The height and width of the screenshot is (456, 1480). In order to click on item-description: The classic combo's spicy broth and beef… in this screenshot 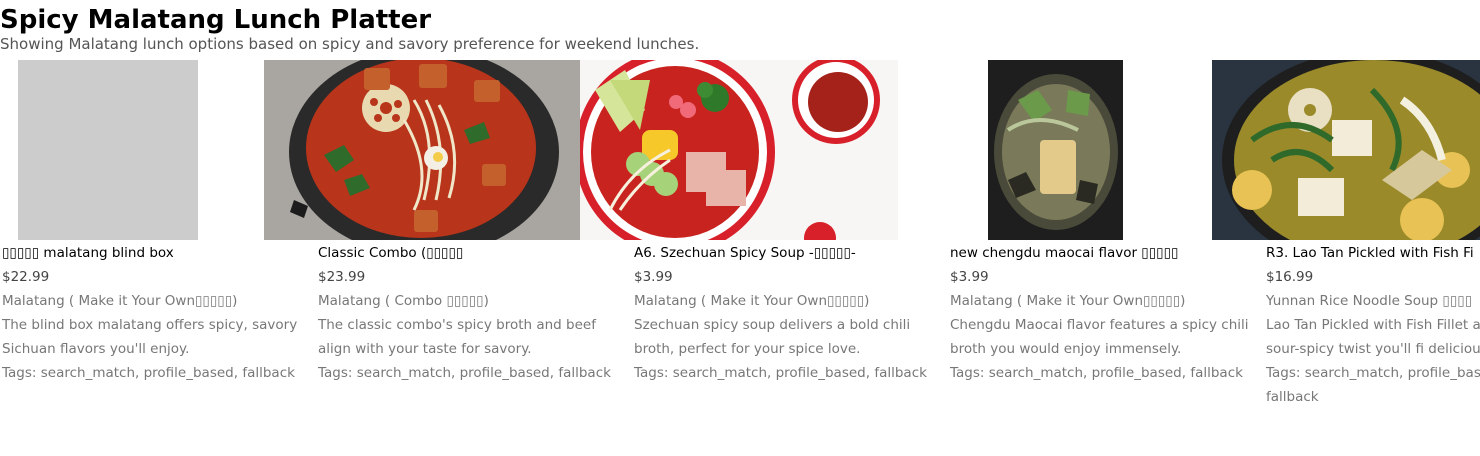, I will do `click(457, 337)`.